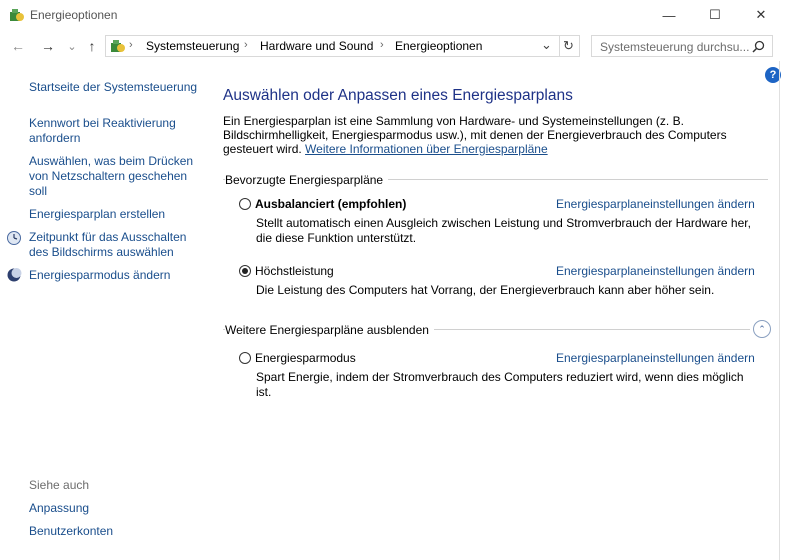 The image size is (785, 560). What do you see at coordinates (114, 87) in the screenshot?
I see `sidebar-home-link: Startseite der Systemsteuerung` at bounding box center [114, 87].